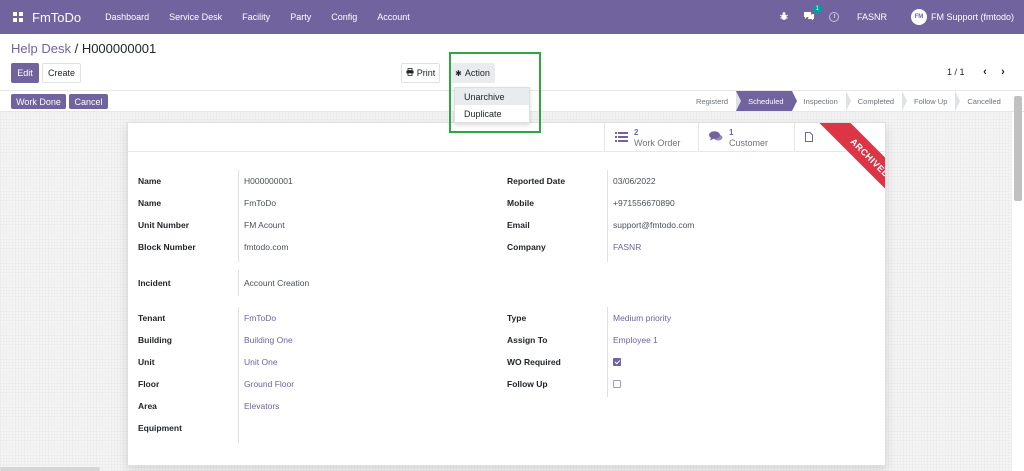  I want to click on bug-icon, so click(784, 17).